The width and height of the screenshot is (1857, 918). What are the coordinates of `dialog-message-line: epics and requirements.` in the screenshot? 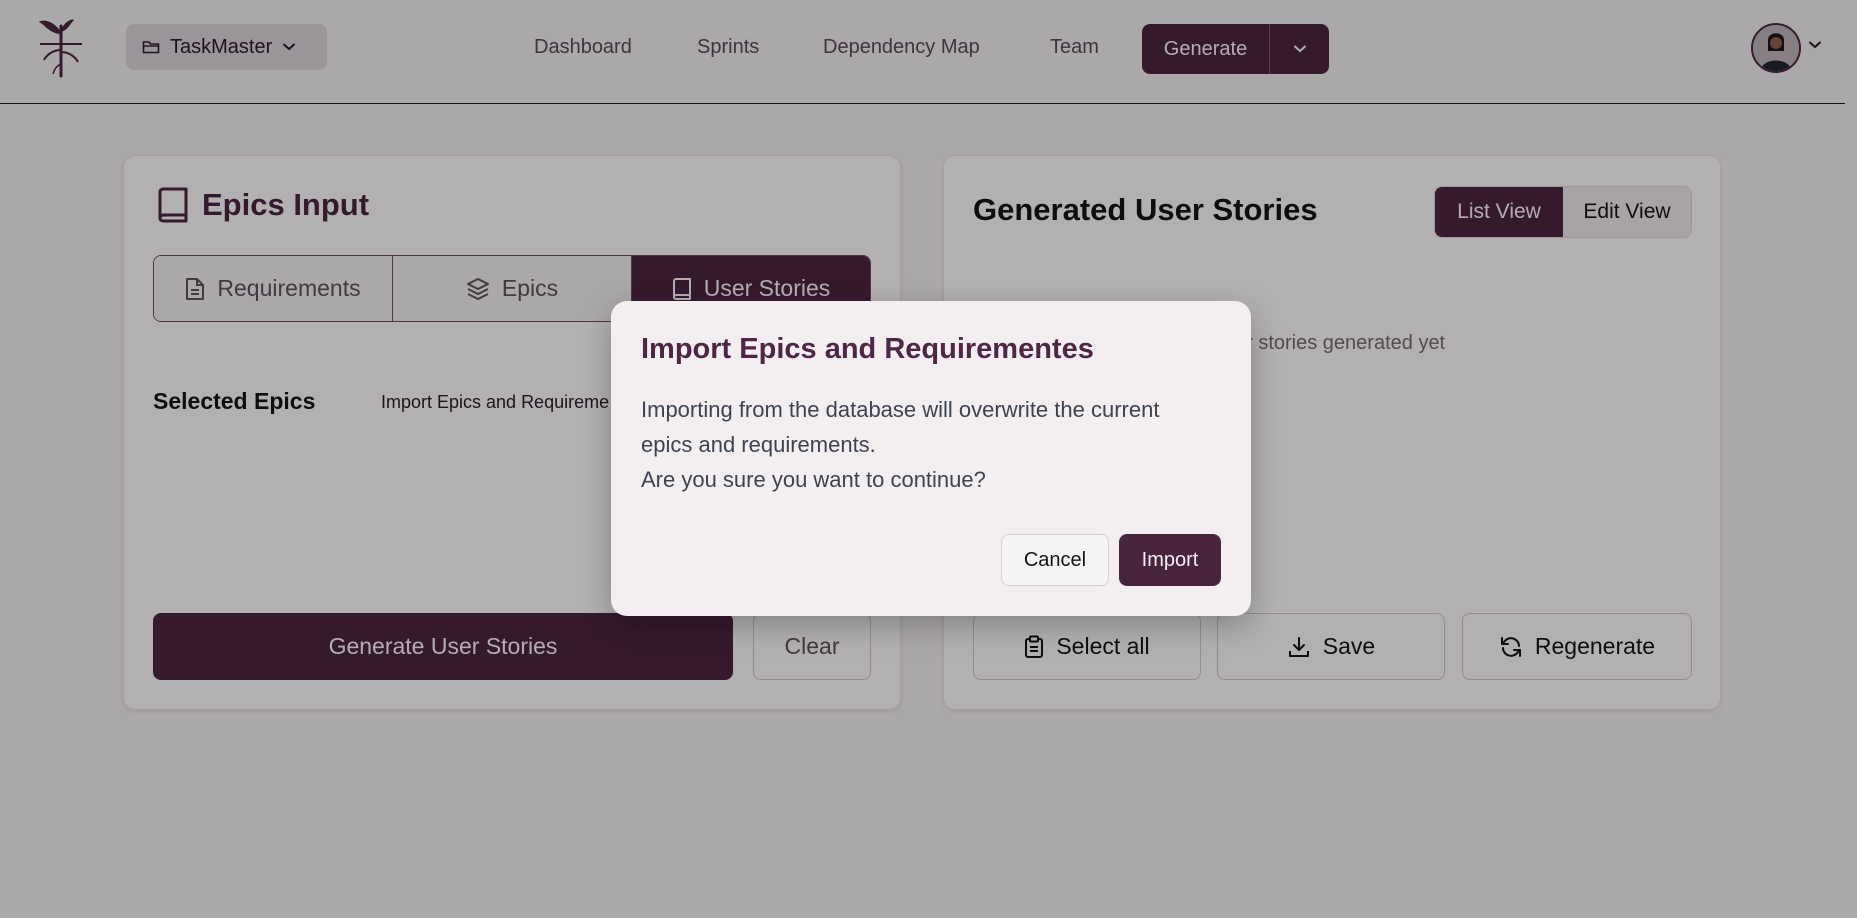 It's located at (758, 444).